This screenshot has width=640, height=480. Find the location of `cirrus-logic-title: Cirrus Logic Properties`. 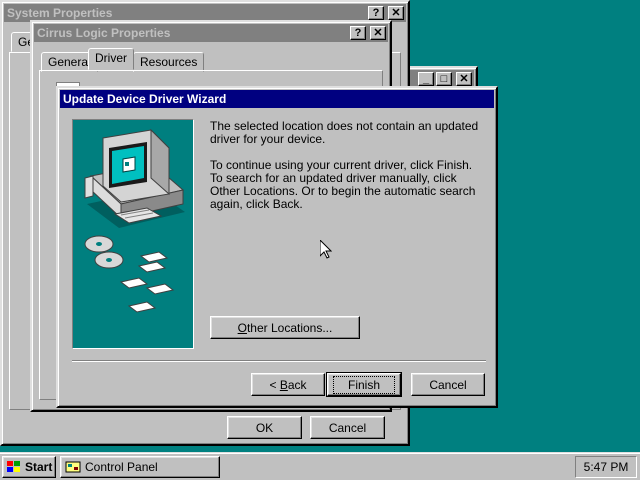

cirrus-logic-title: Cirrus Logic Properties is located at coordinates (104, 33).